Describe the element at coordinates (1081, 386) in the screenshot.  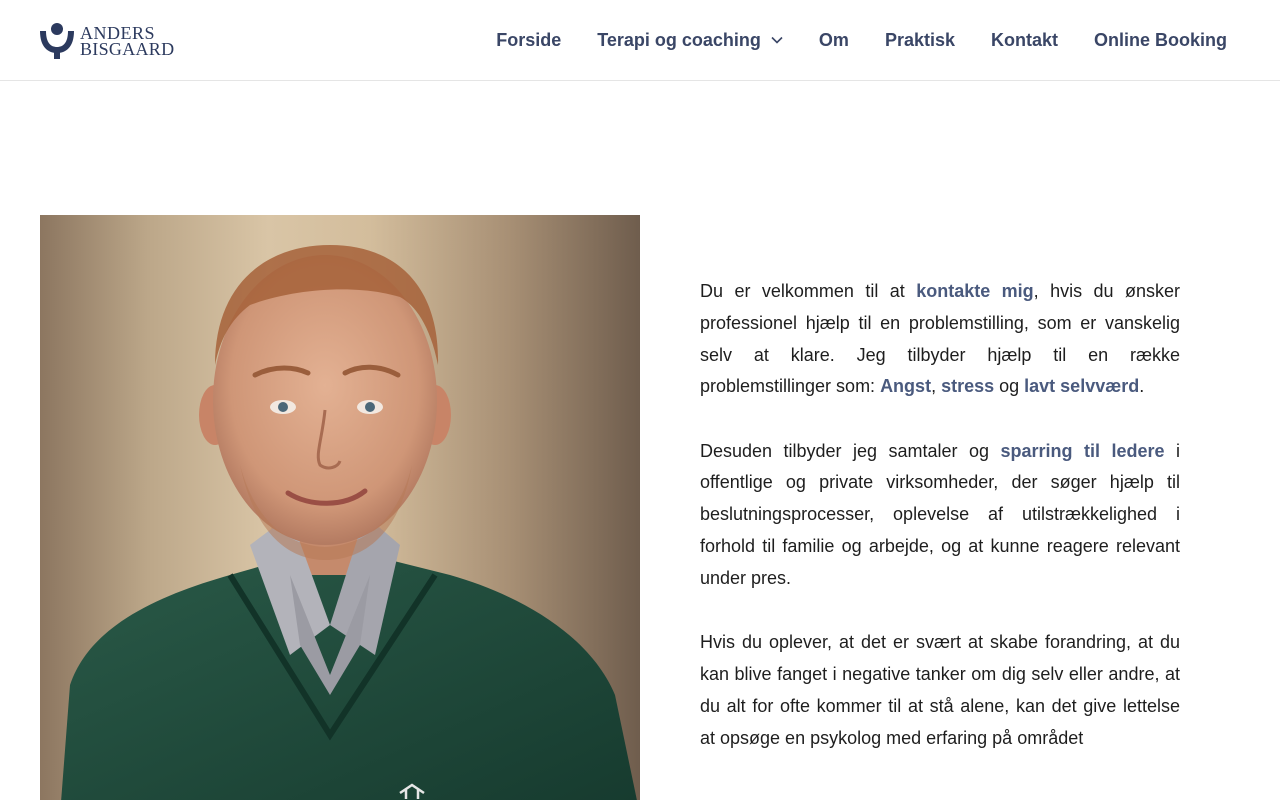
I see `lavt-selvvaerd-link: lavt selvværd` at that location.